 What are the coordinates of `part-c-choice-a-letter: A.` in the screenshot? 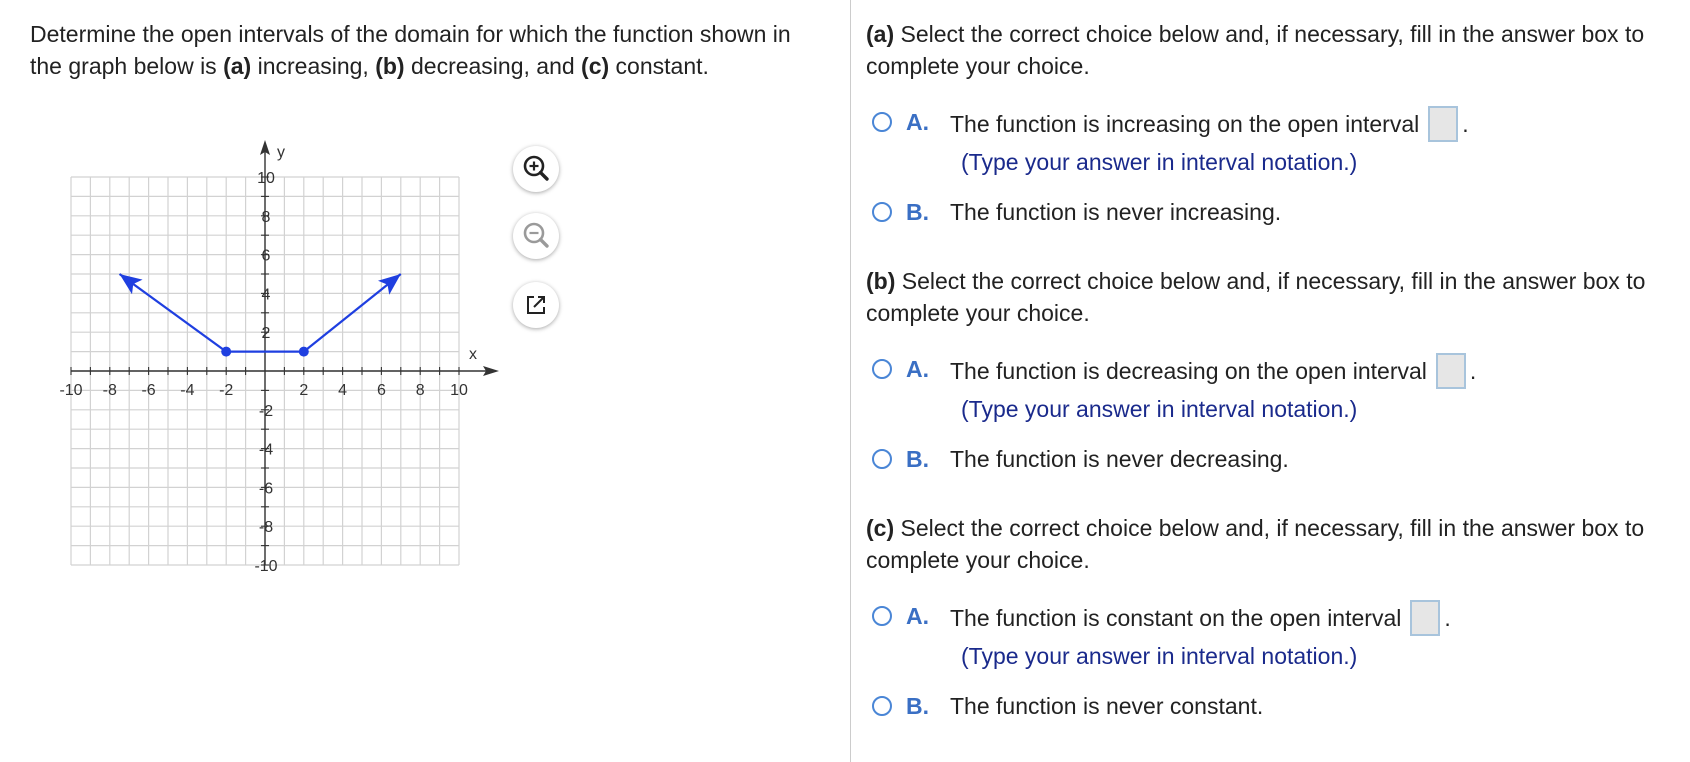 It's located at (917, 616).